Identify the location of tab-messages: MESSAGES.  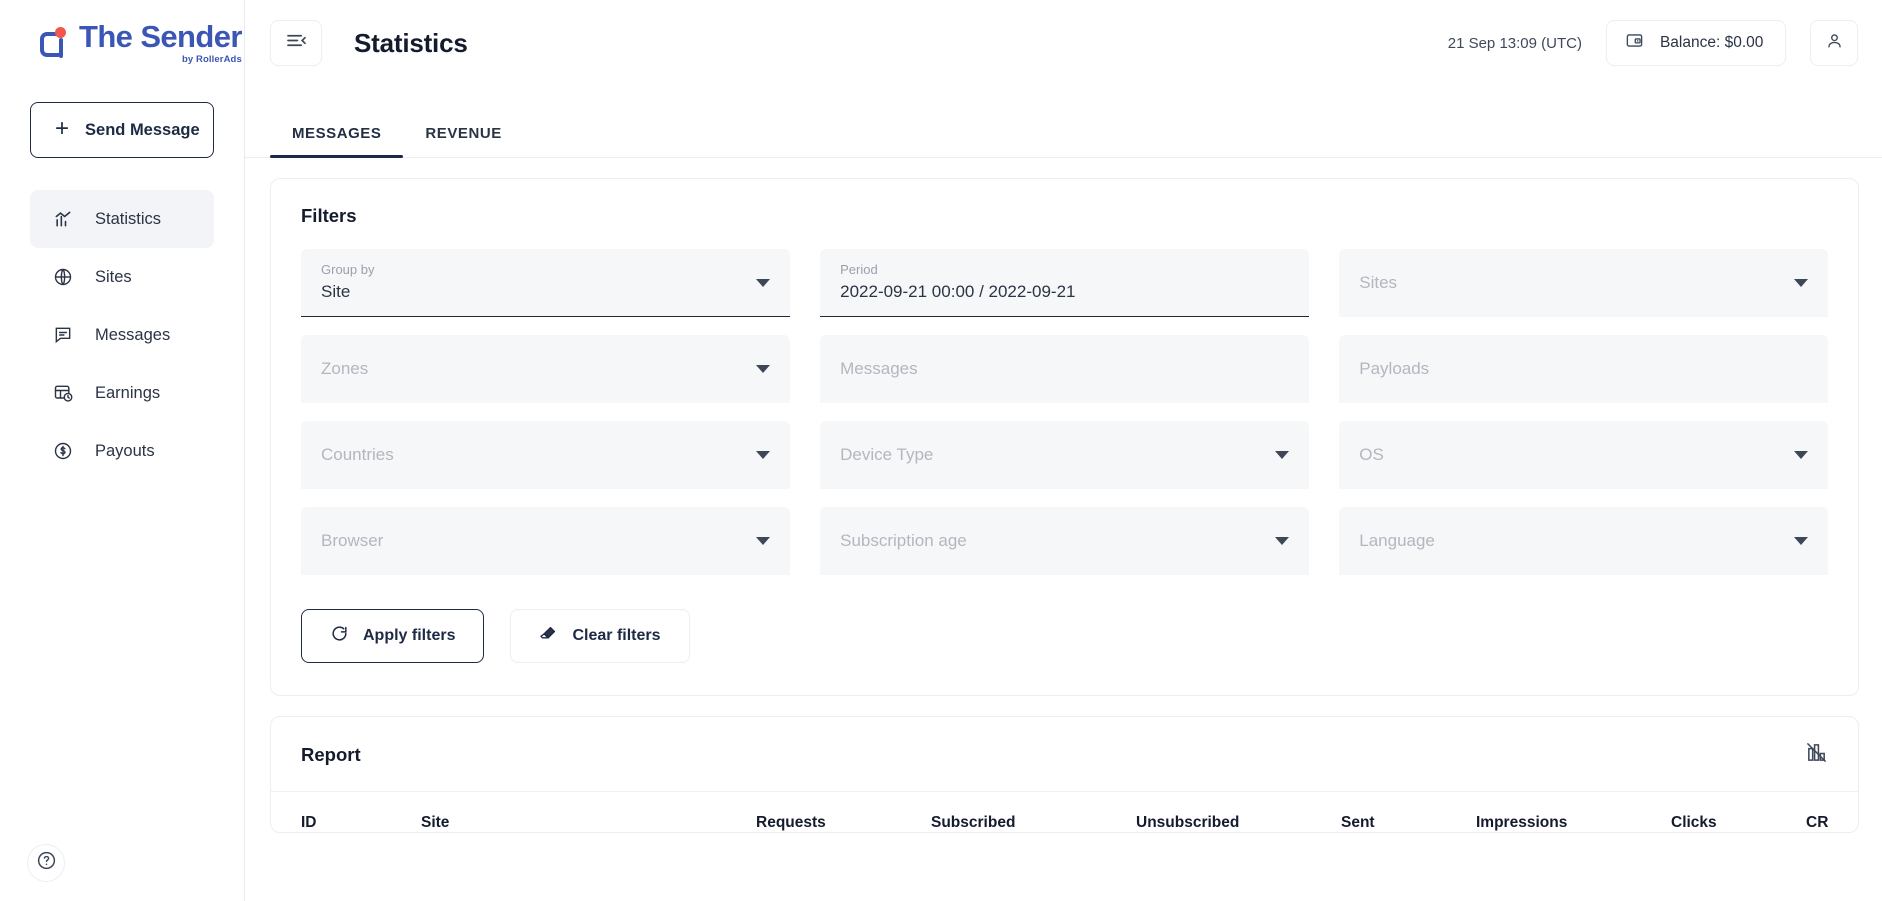
(337, 141).